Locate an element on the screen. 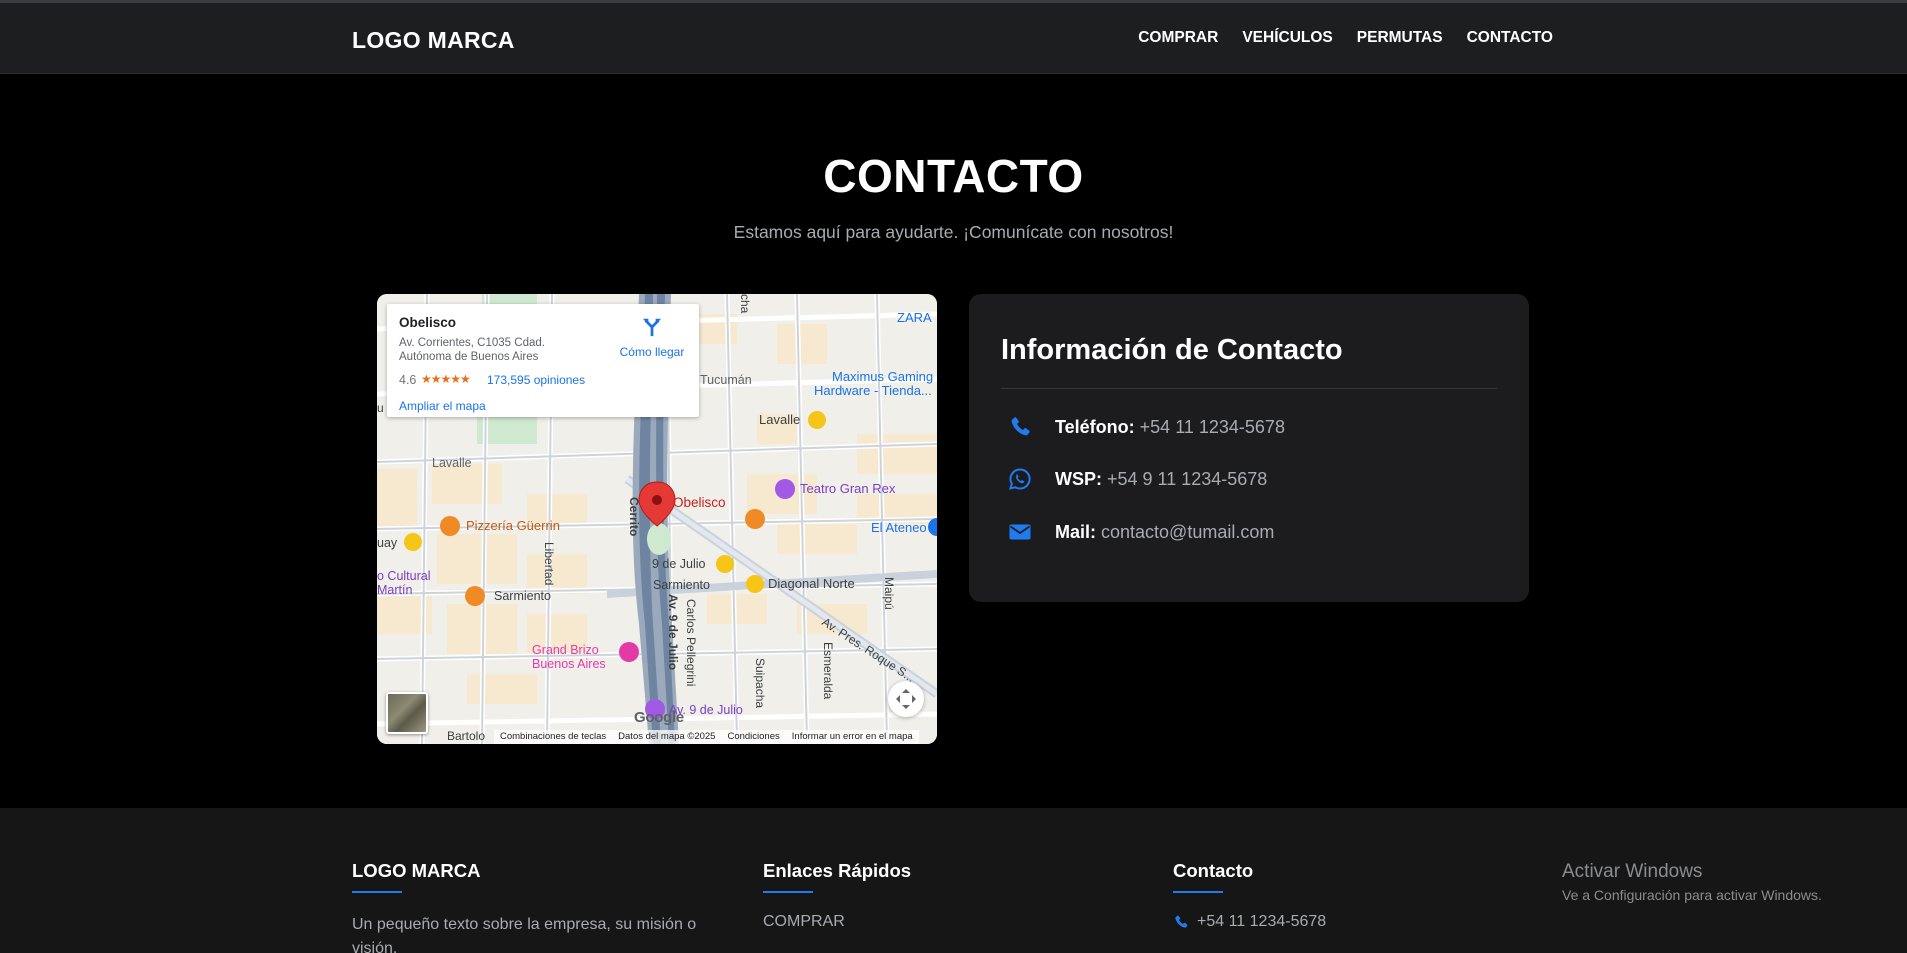  footer-phone: +54 11 1234-5678 is located at coordinates (1249, 922).